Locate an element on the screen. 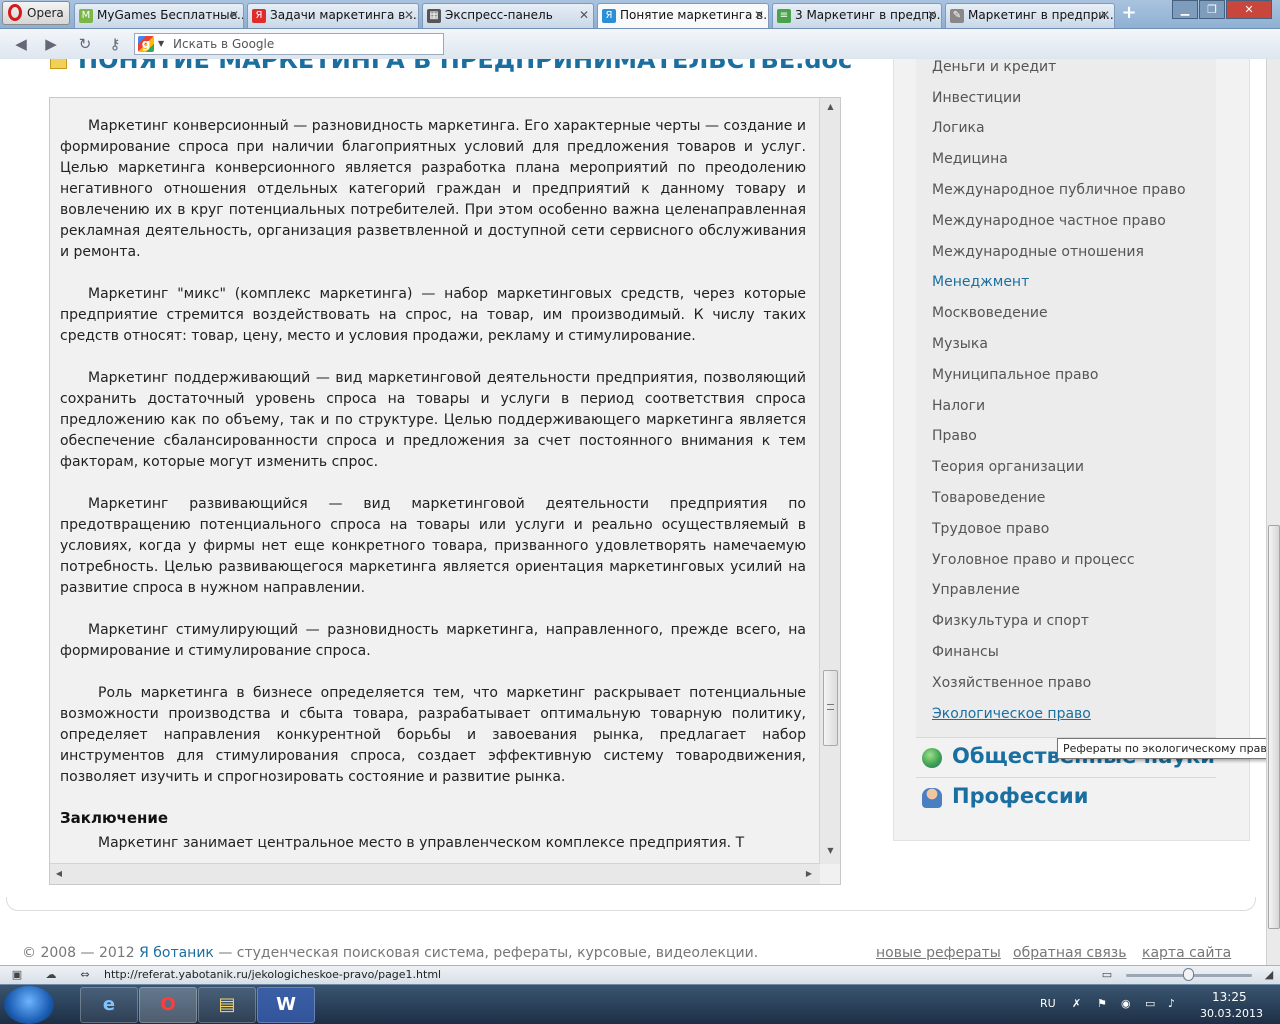 The height and width of the screenshot is (1024, 1280). footer-link-feedback: обратная связь is located at coordinates (1070, 953).